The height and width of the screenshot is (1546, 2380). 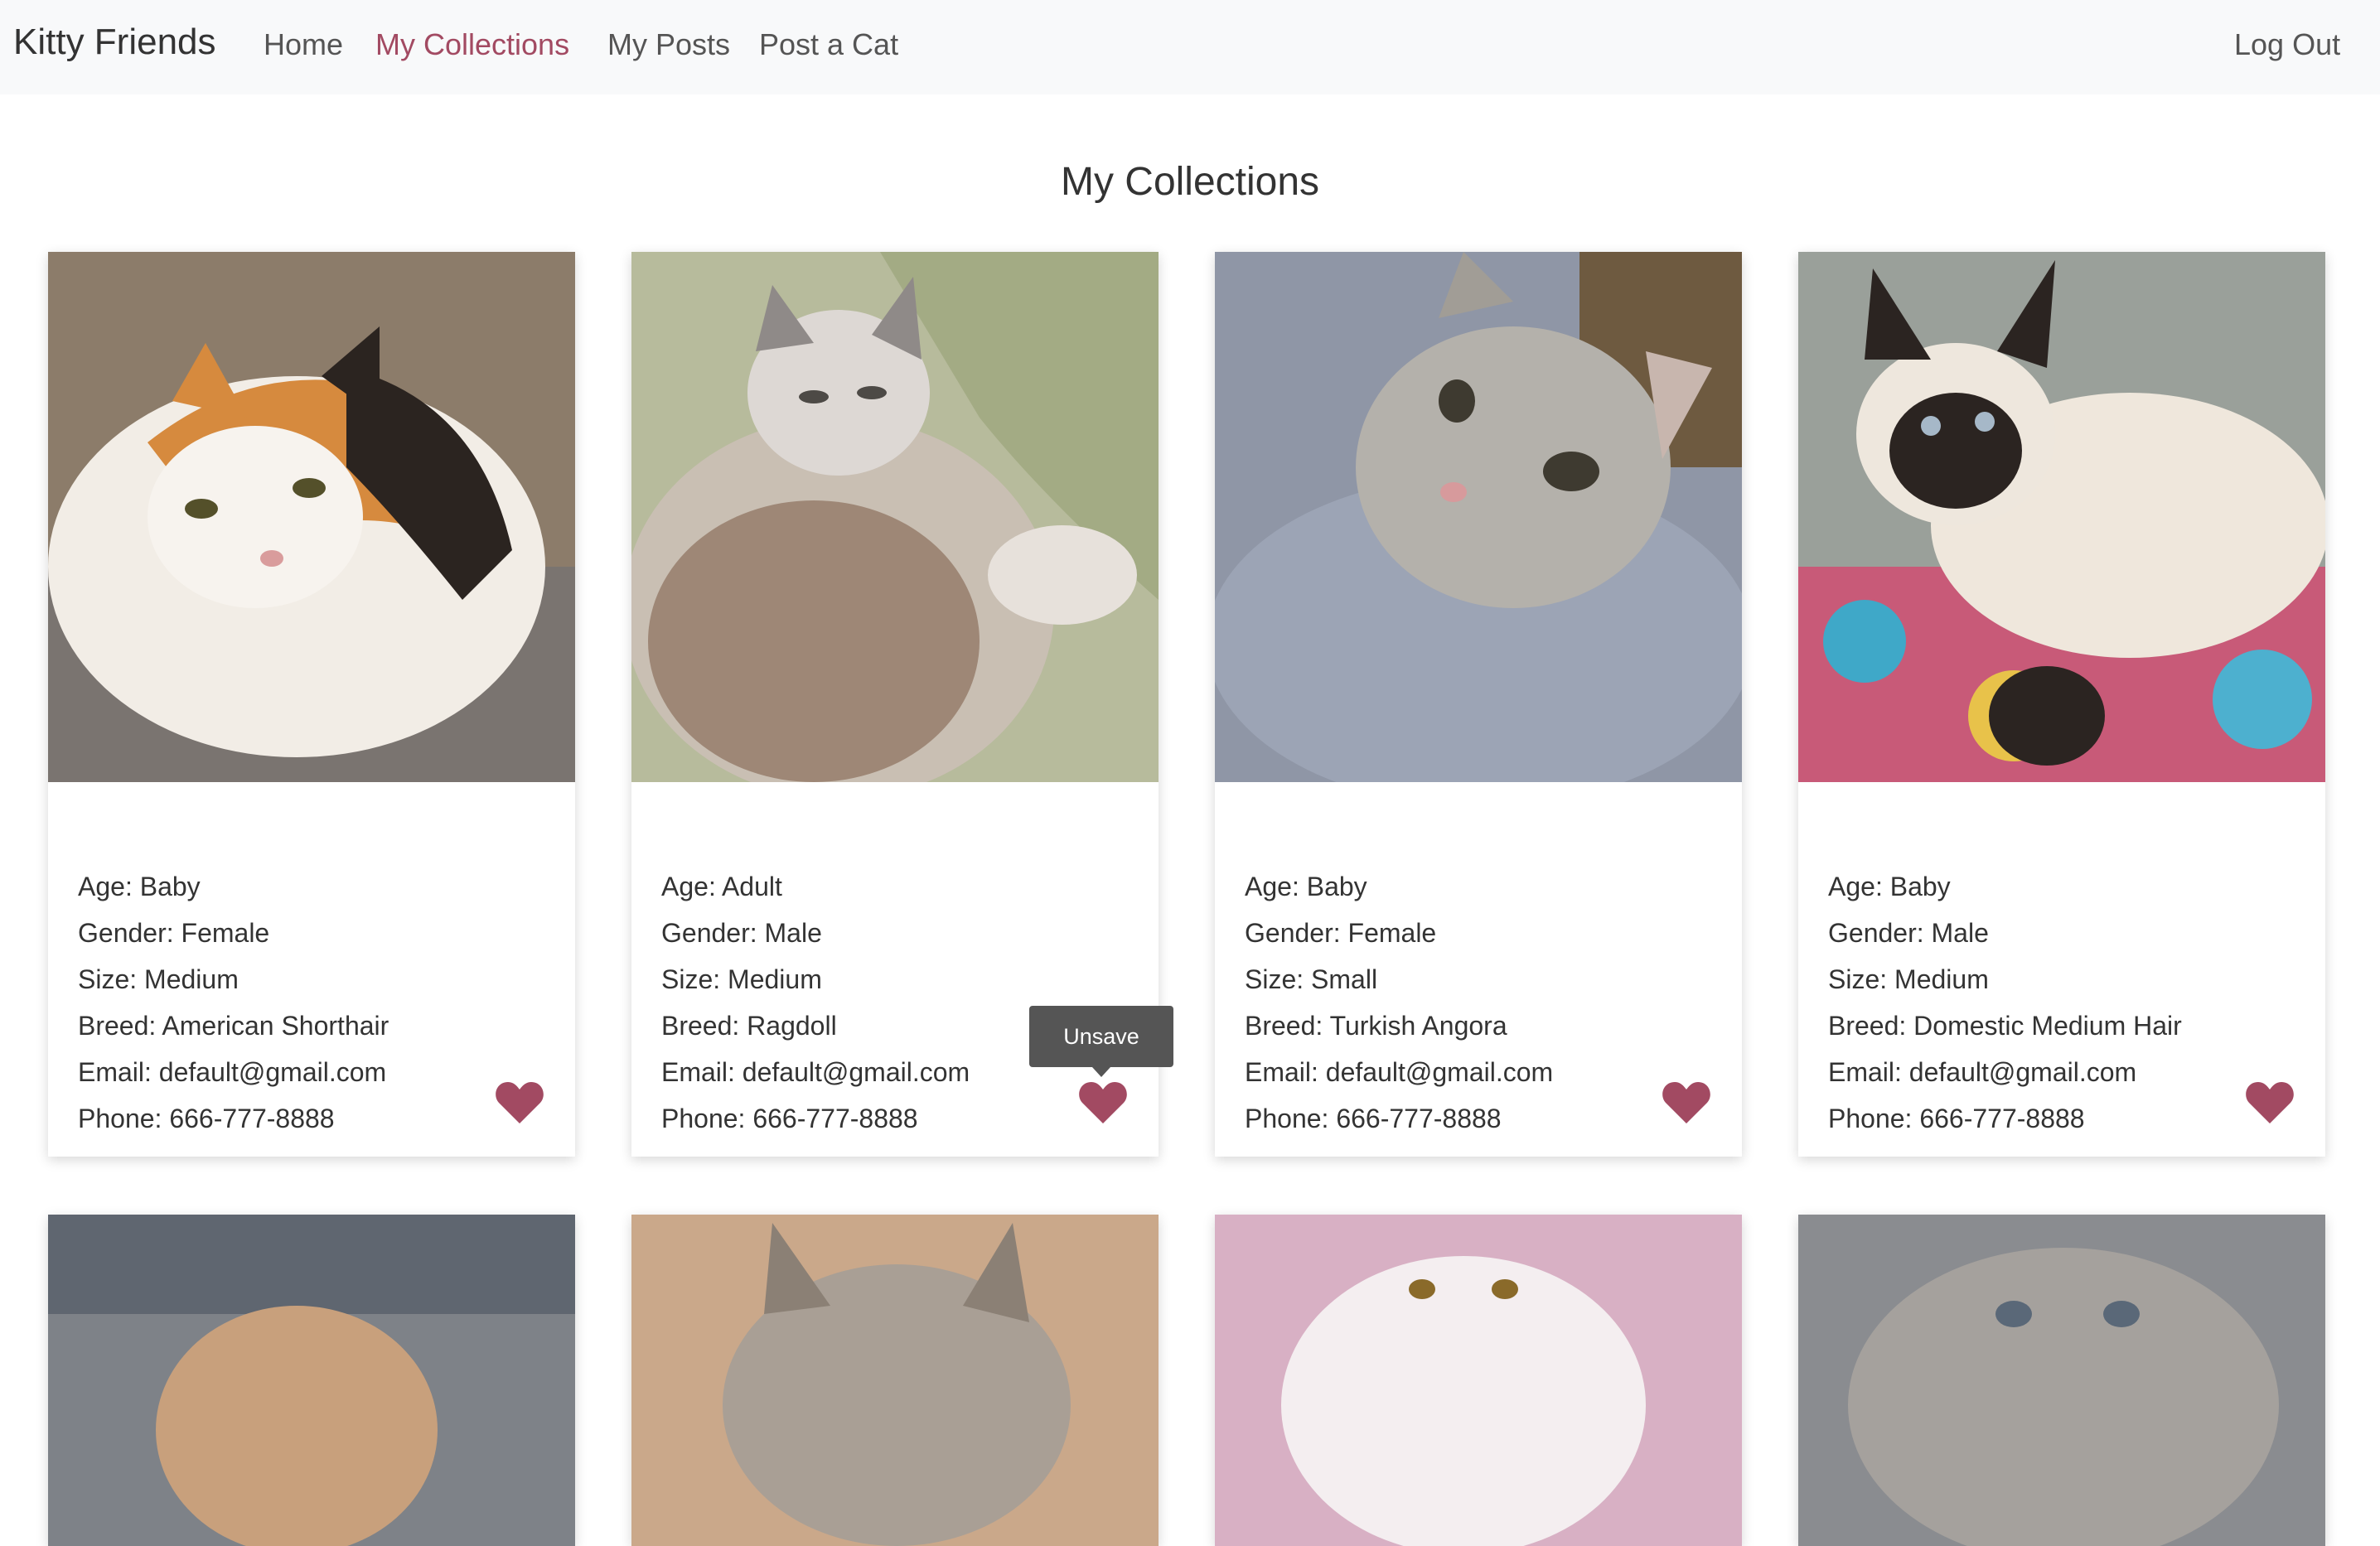 What do you see at coordinates (2287, 44) in the screenshot?
I see `logout-link: Log Out` at bounding box center [2287, 44].